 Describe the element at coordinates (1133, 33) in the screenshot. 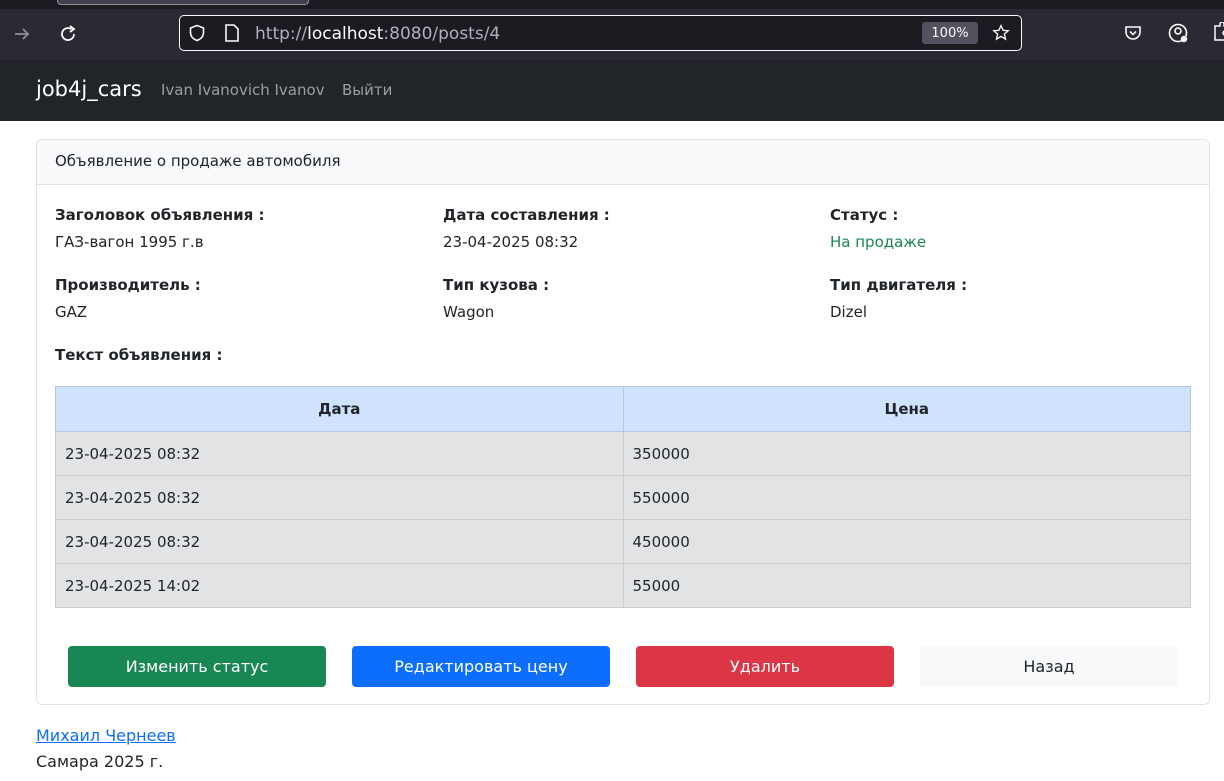

I see `pocket-icon` at that location.